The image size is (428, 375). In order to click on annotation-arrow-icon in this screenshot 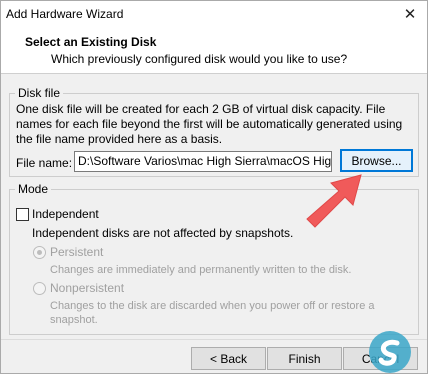, I will do `click(334, 201)`.